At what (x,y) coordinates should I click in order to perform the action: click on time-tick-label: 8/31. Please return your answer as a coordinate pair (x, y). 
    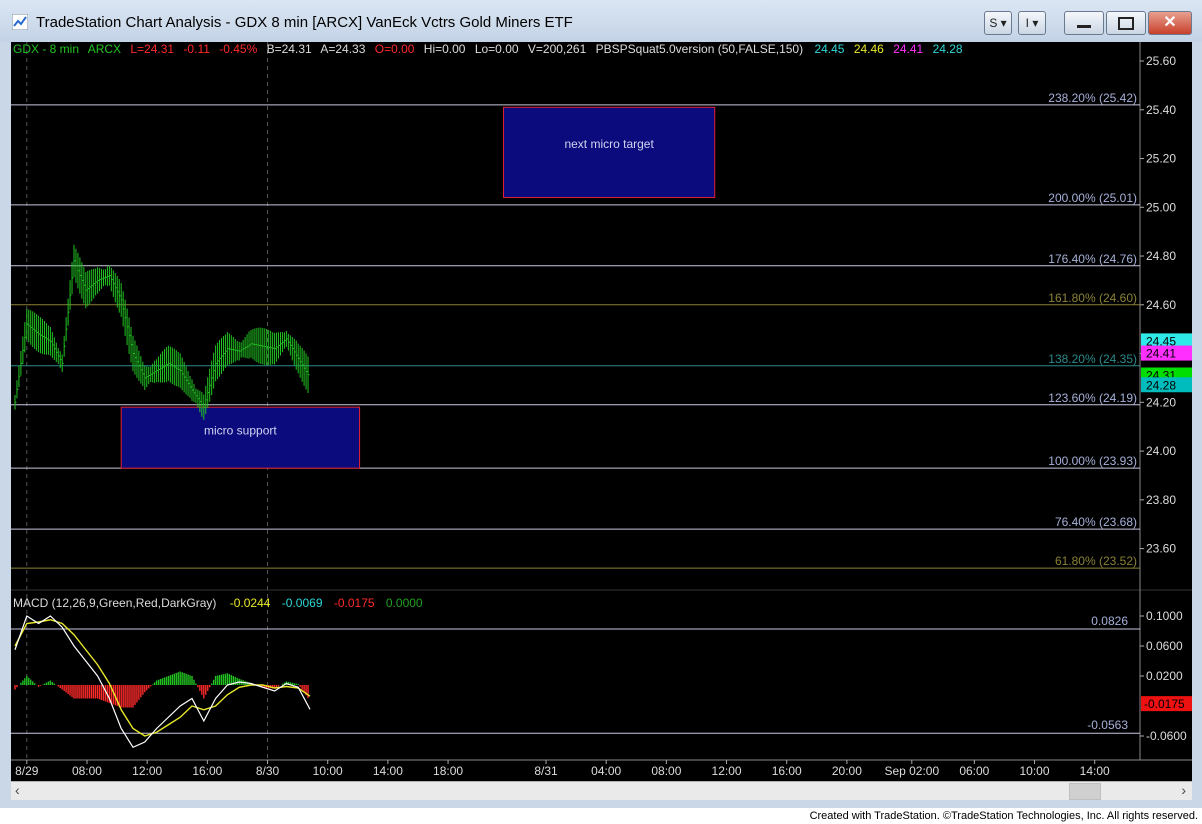
    Looking at the image, I should click on (546, 771).